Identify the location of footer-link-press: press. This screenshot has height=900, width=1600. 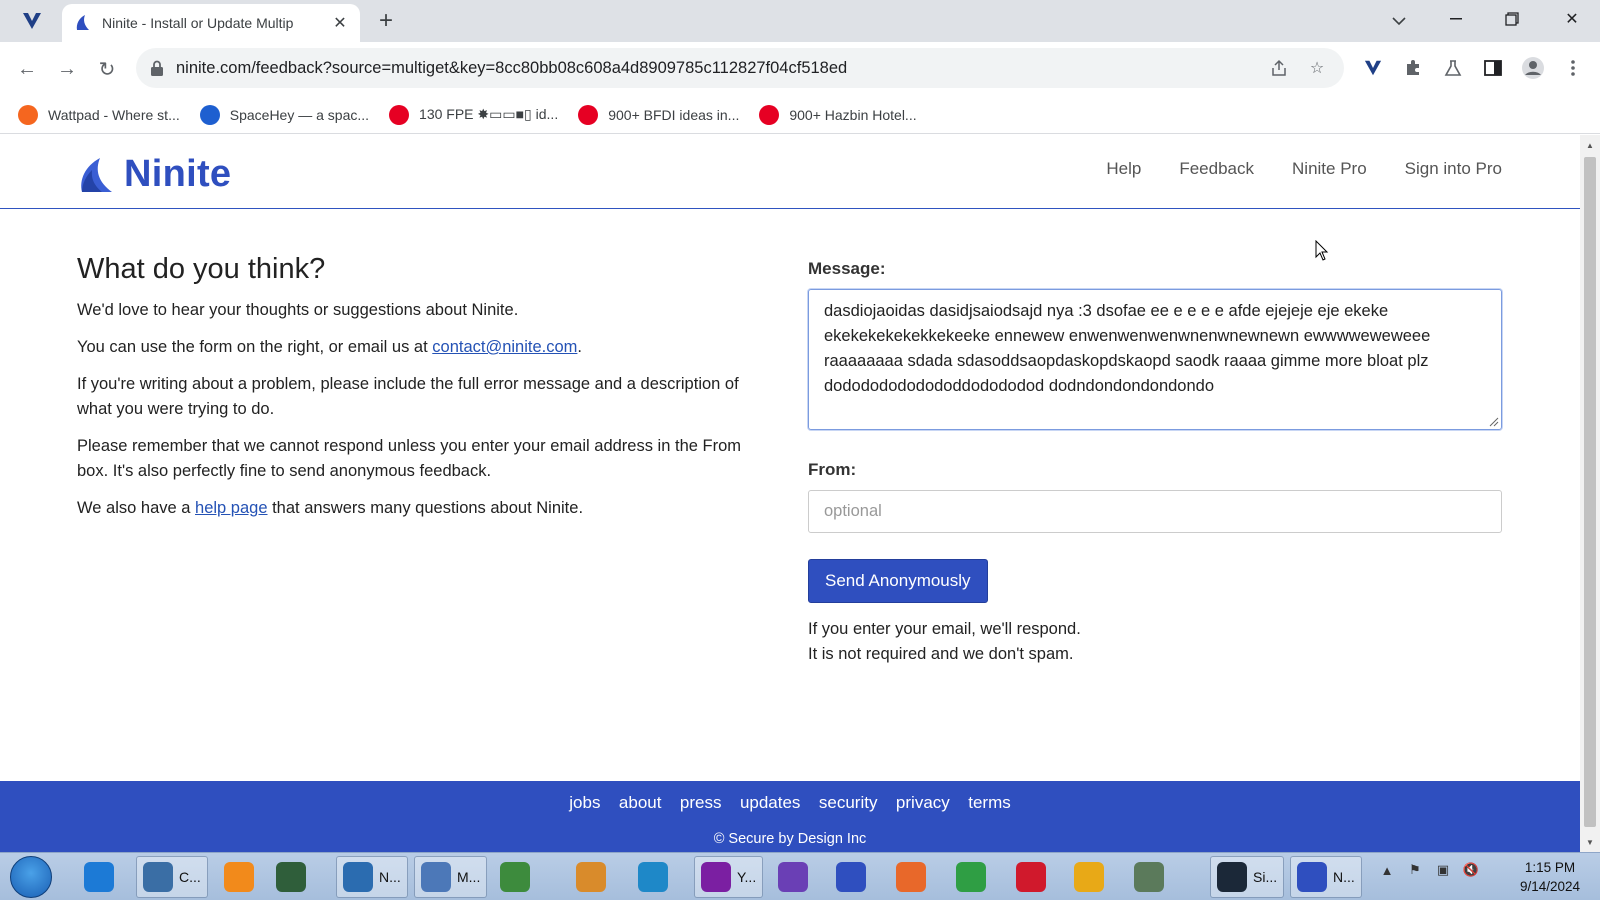
(701, 802).